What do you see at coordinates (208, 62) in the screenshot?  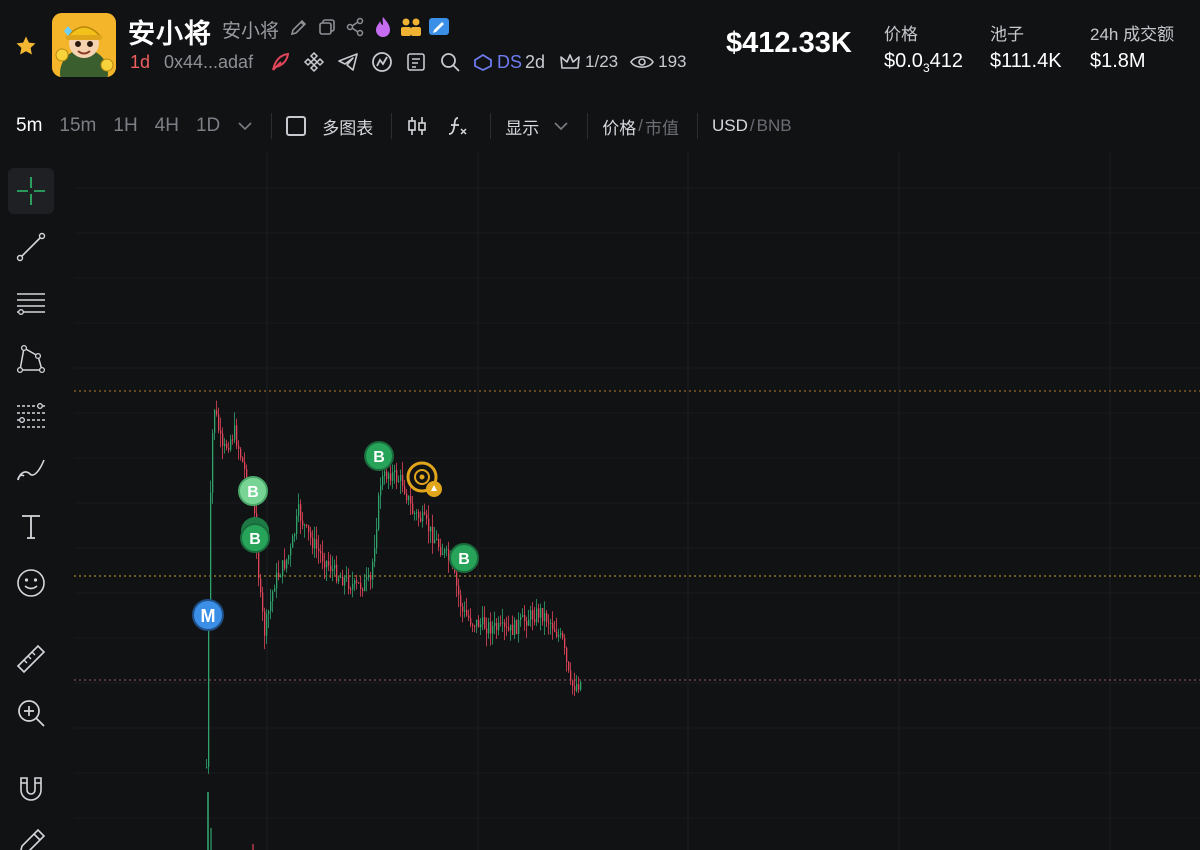 I see `contract-address: 0x44...adaf` at bounding box center [208, 62].